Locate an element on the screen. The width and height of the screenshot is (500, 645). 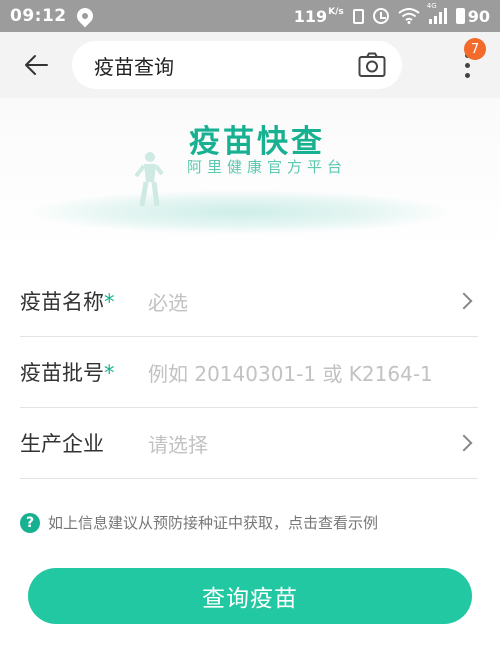
banner-ground-decoration is located at coordinates (240, 212).